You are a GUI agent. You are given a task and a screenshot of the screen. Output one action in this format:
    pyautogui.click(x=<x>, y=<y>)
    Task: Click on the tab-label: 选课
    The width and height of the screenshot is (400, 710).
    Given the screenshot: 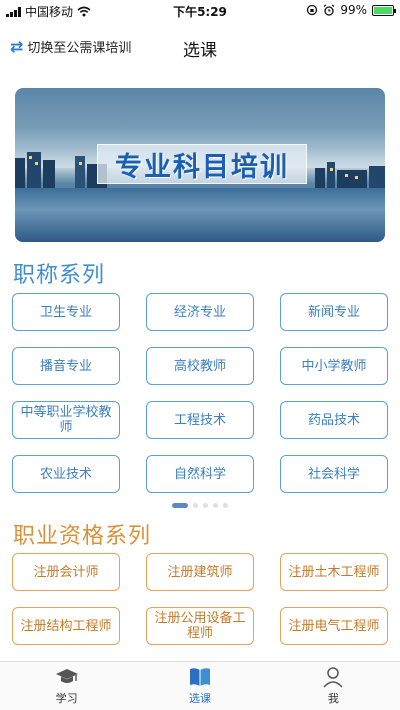 What is the action you would take?
    pyautogui.click(x=199, y=698)
    